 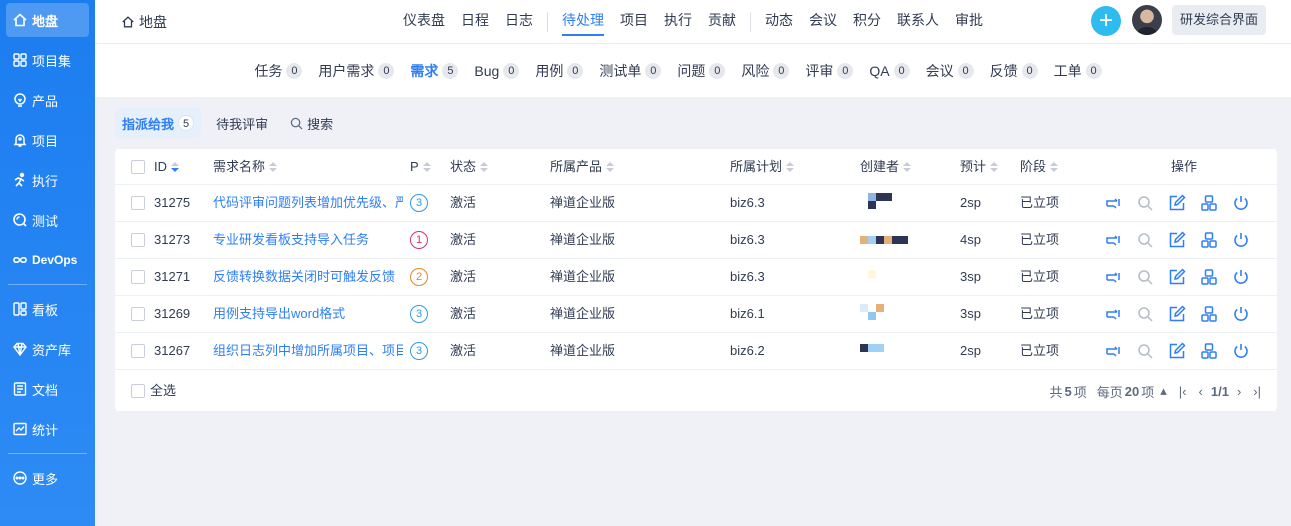 I want to click on last-page-icon: ›|, so click(x=1257, y=391).